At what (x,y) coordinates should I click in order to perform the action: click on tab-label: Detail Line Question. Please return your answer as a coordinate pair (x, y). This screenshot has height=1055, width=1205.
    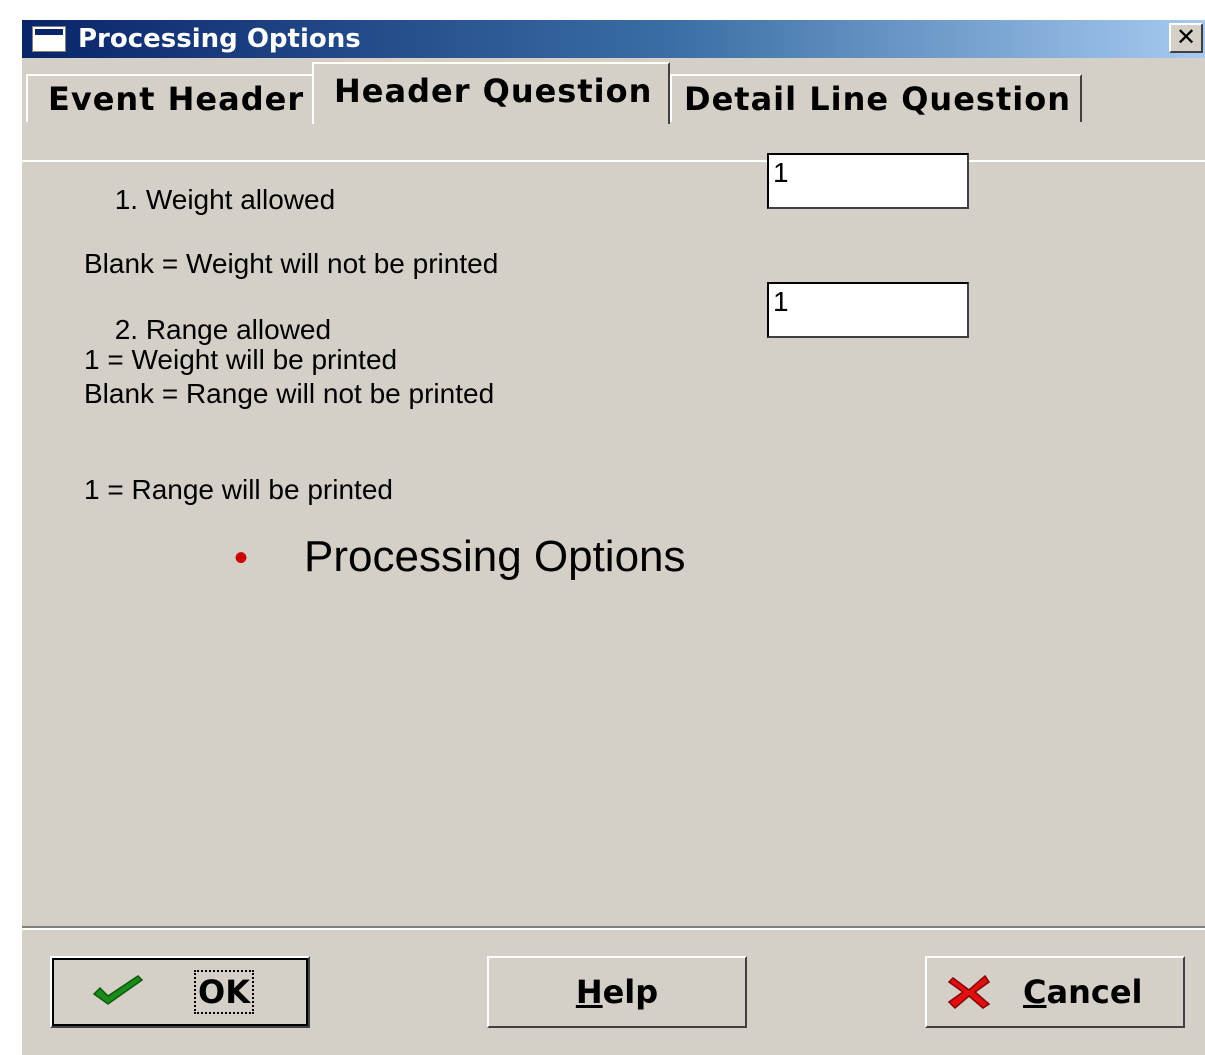
    Looking at the image, I should click on (877, 99).